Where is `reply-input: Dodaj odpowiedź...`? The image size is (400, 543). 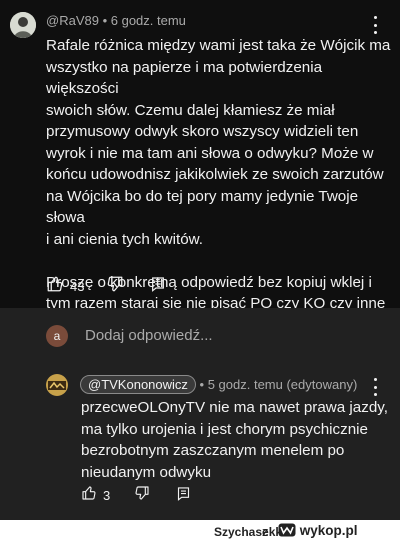
reply-input: Dodaj odpowiedź... is located at coordinates (149, 335).